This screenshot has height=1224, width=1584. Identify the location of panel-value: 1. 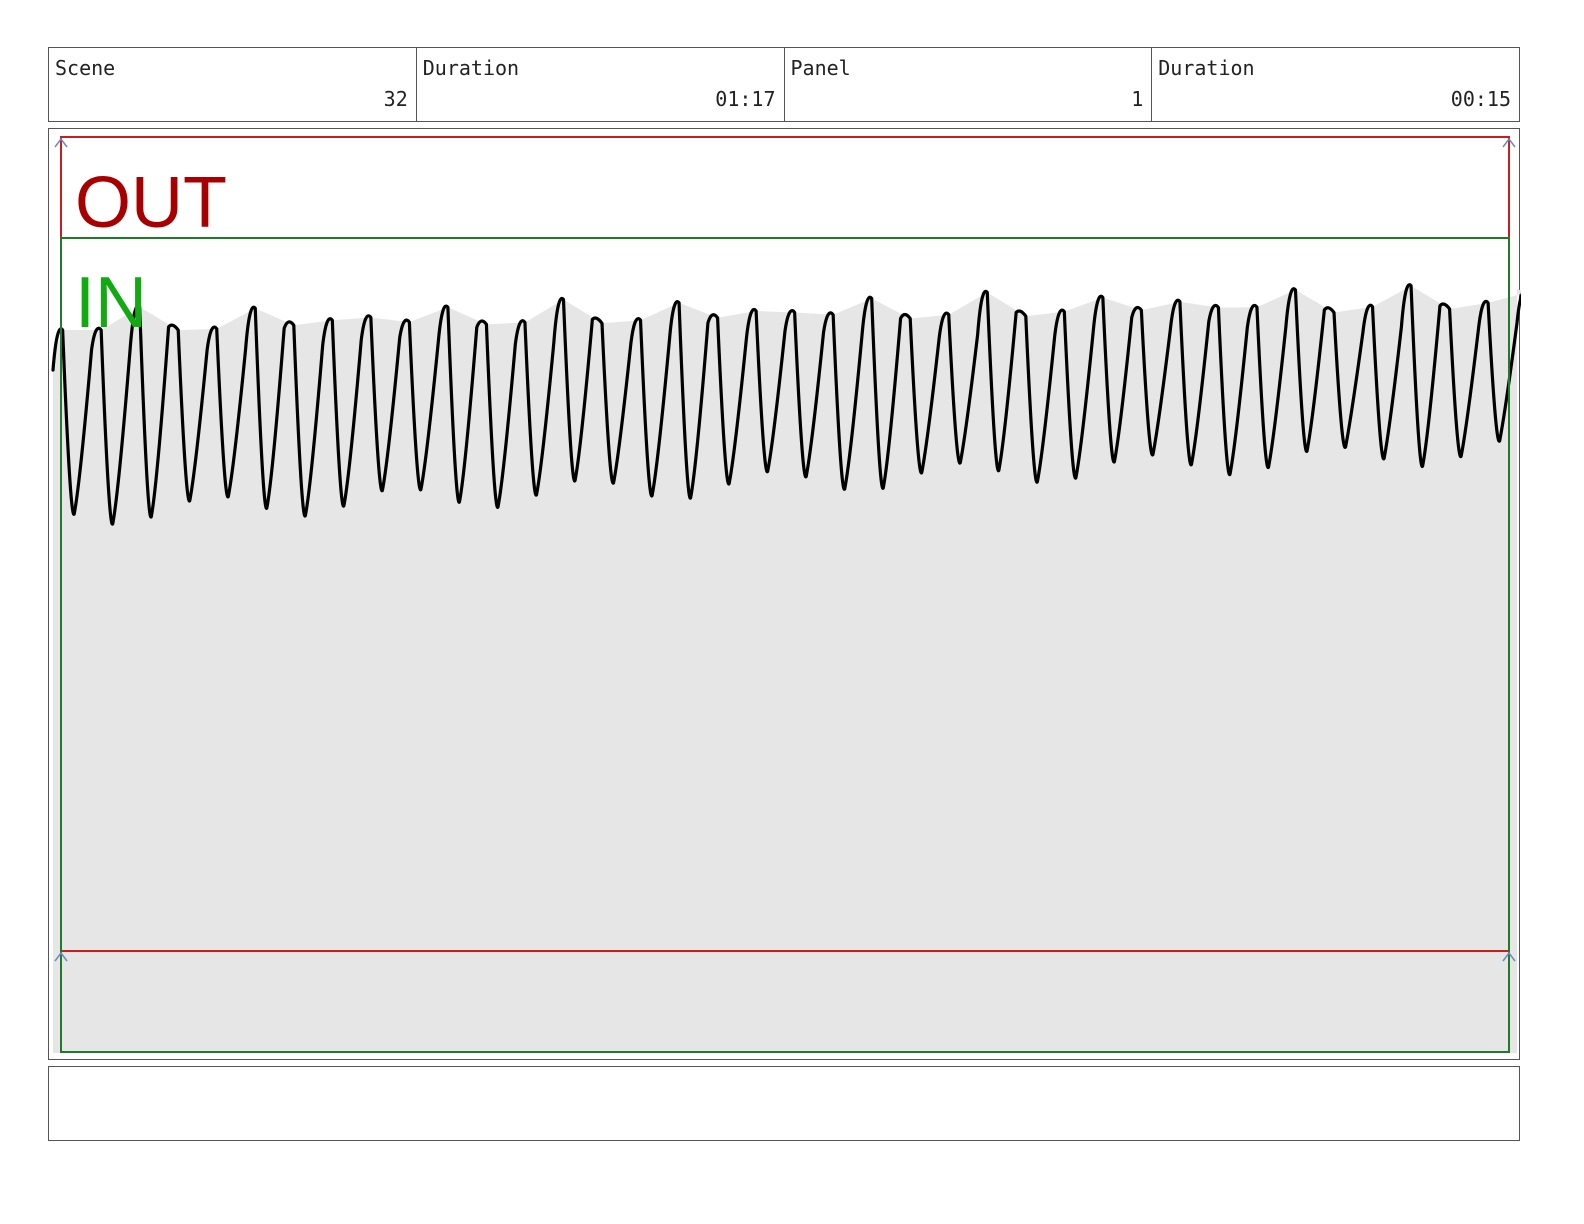
(1137, 99).